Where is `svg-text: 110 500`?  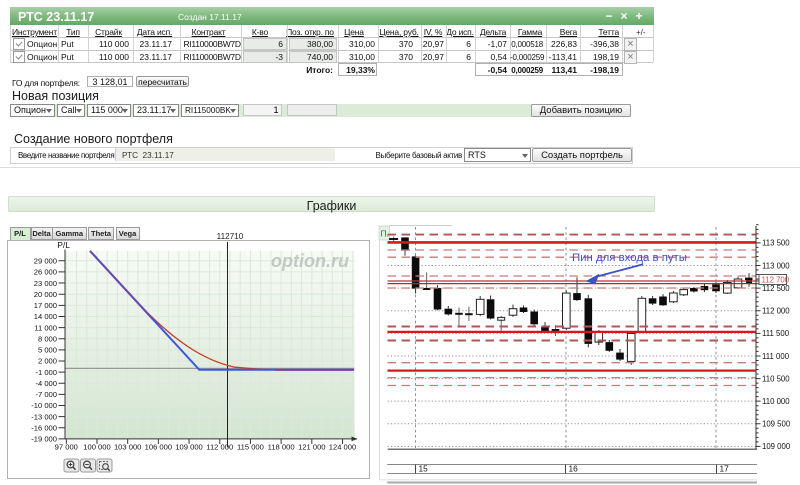 svg-text: 110 500 is located at coordinates (776, 378).